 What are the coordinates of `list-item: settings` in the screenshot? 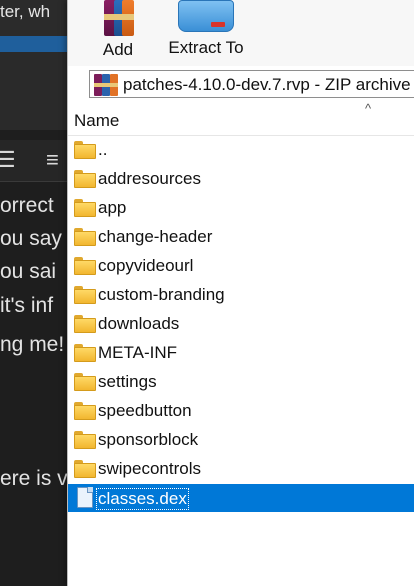 It's located at (241, 382).